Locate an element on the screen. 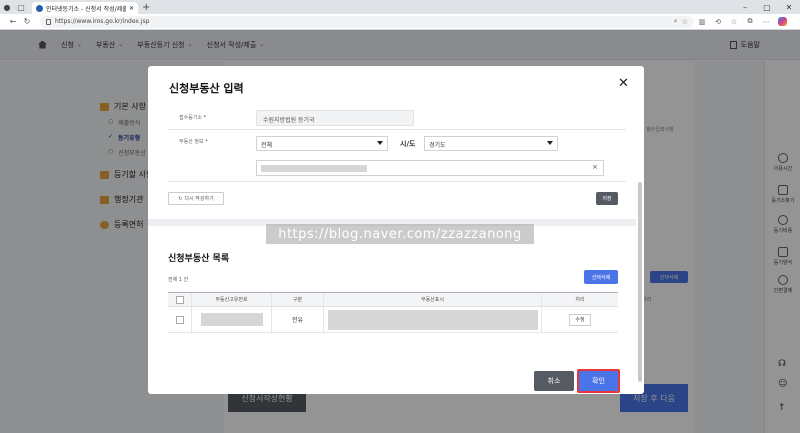  new-tab-button: + is located at coordinates (146, 7).